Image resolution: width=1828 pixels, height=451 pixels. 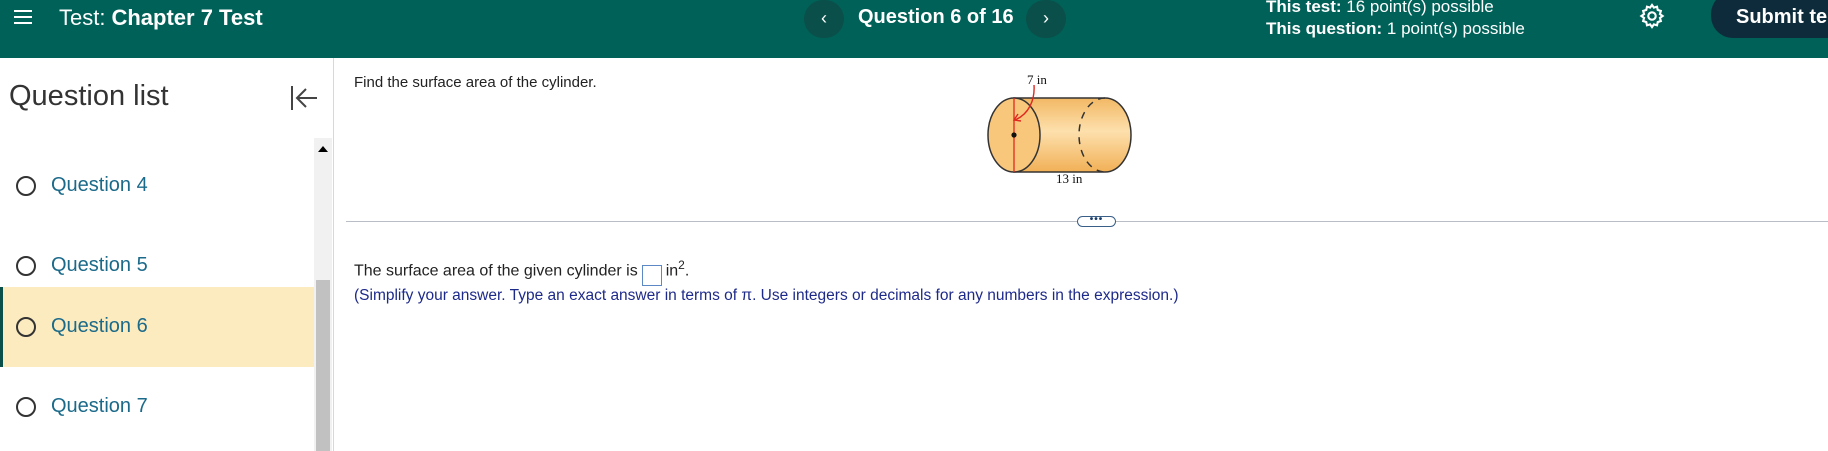 What do you see at coordinates (1059, 129) in the screenshot?
I see `cylinder-figure: 7 in 13 in` at bounding box center [1059, 129].